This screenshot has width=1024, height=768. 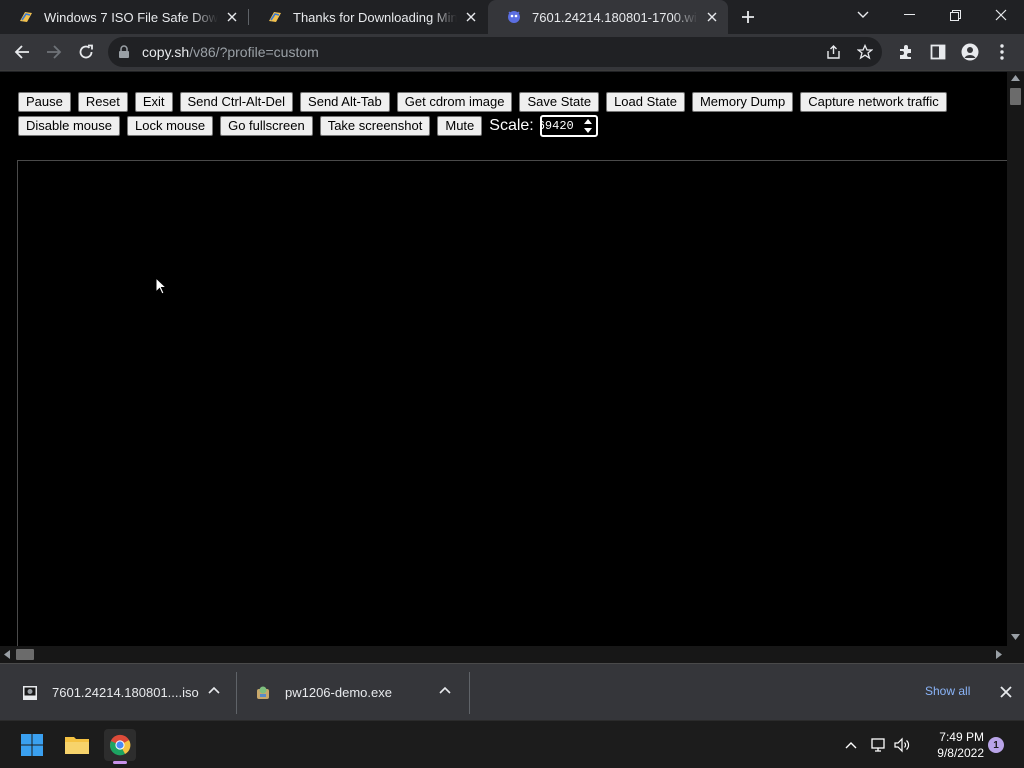 I want to click on horizontal-scroll-thumb, so click(x=25, y=654).